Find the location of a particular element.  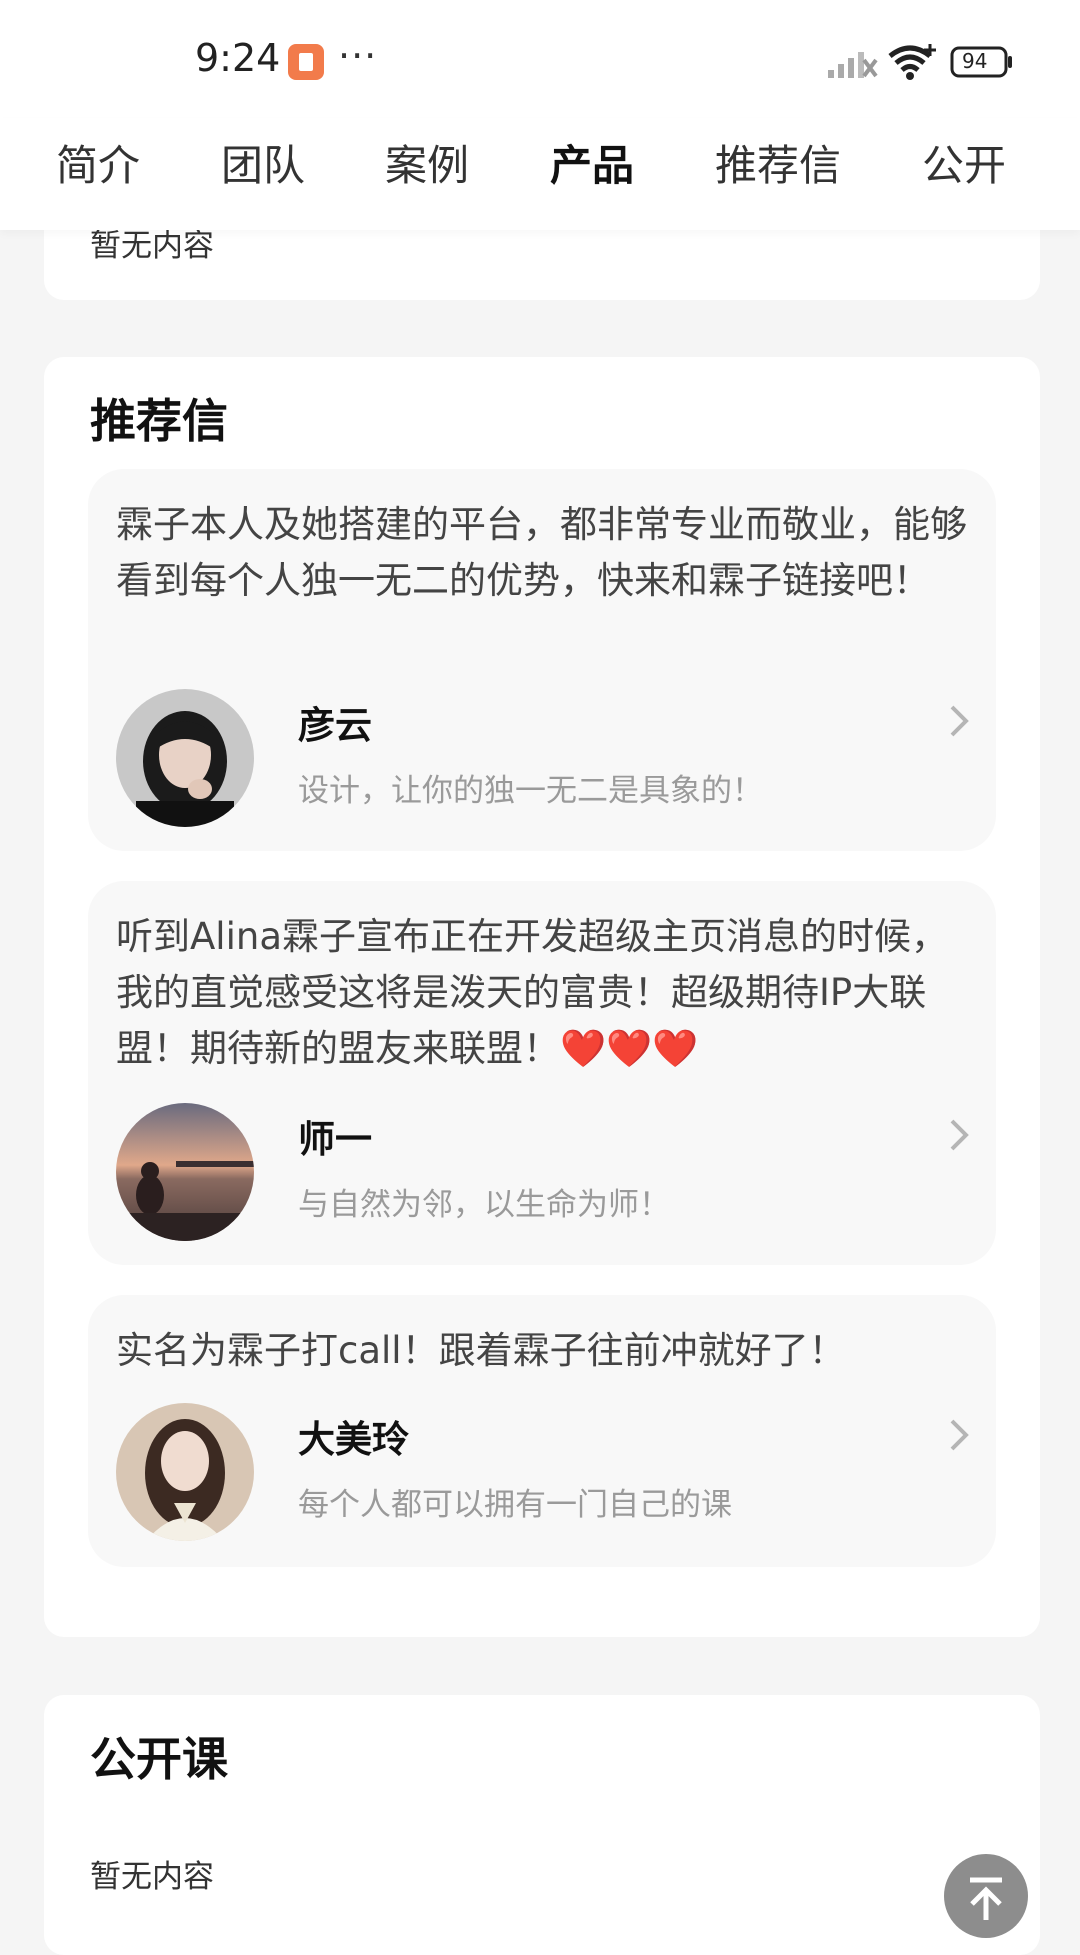

section-title: 推荐信 is located at coordinates (159, 421).